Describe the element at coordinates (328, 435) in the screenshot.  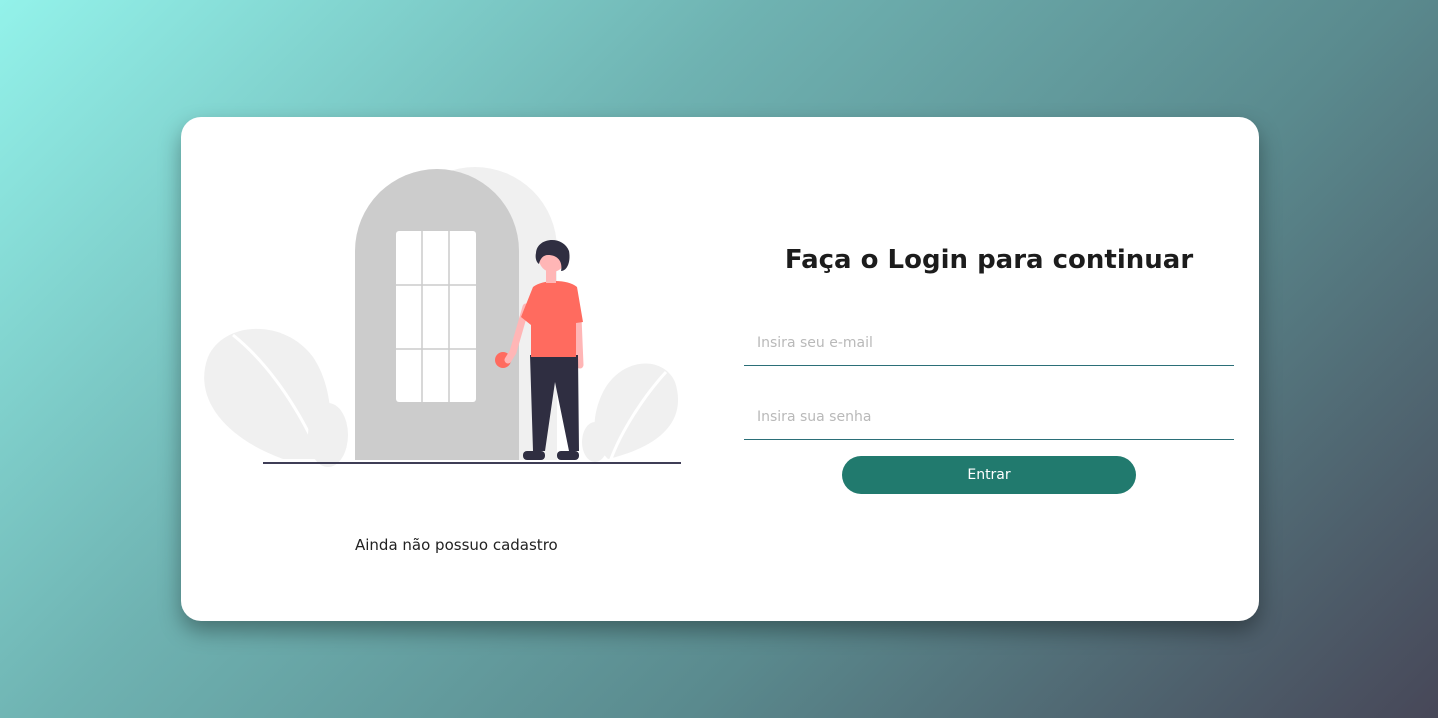
I see `small-bush-left` at that location.